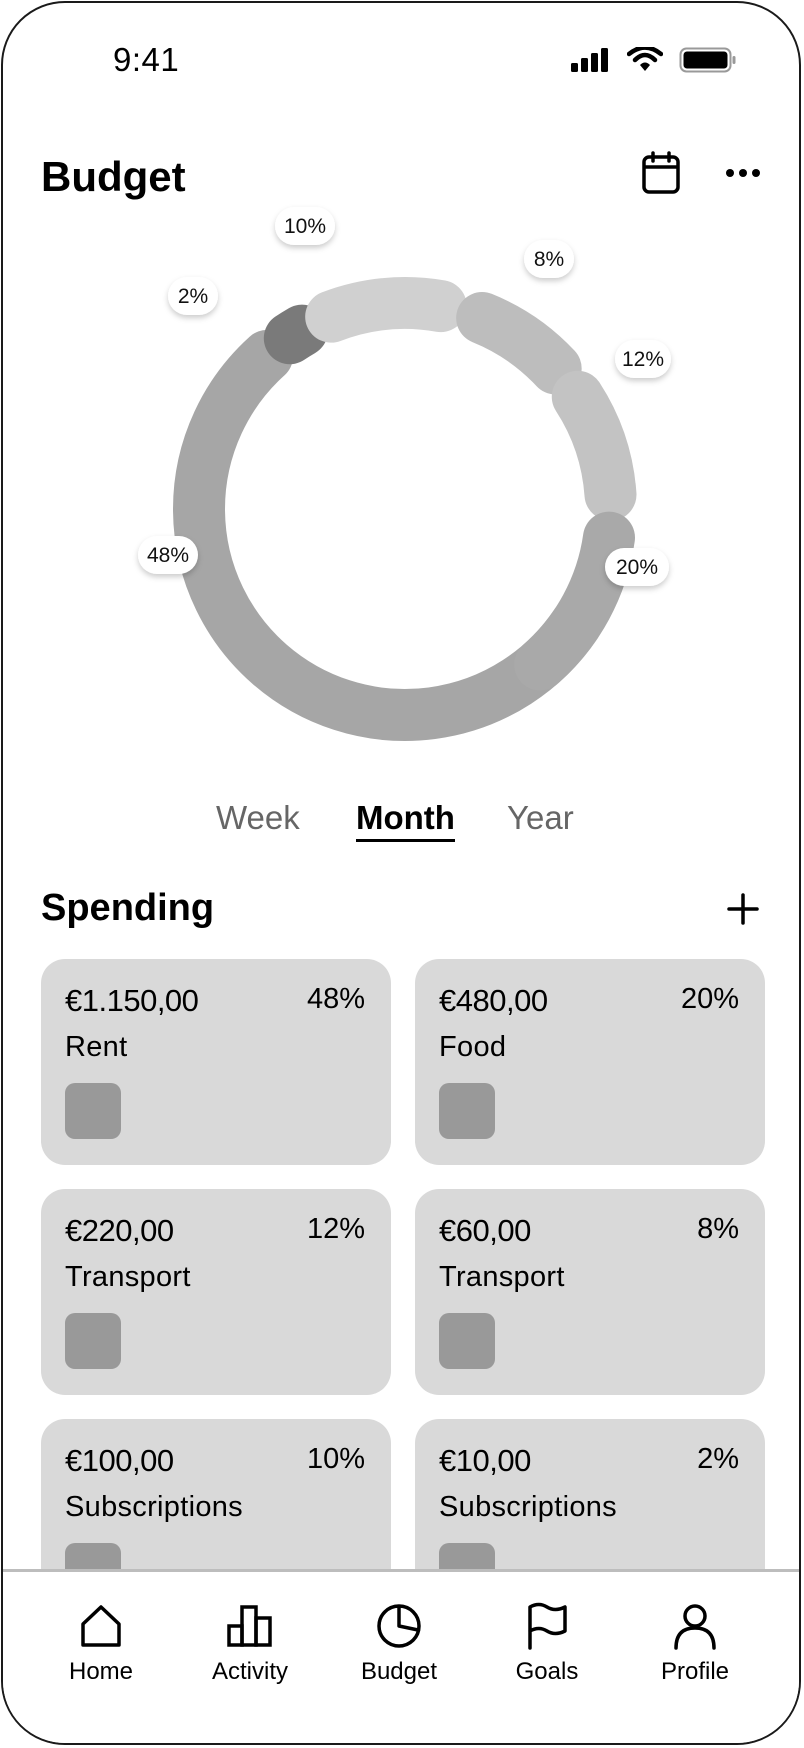 The image size is (804, 1748). I want to click on add-spending-button, so click(743, 909).